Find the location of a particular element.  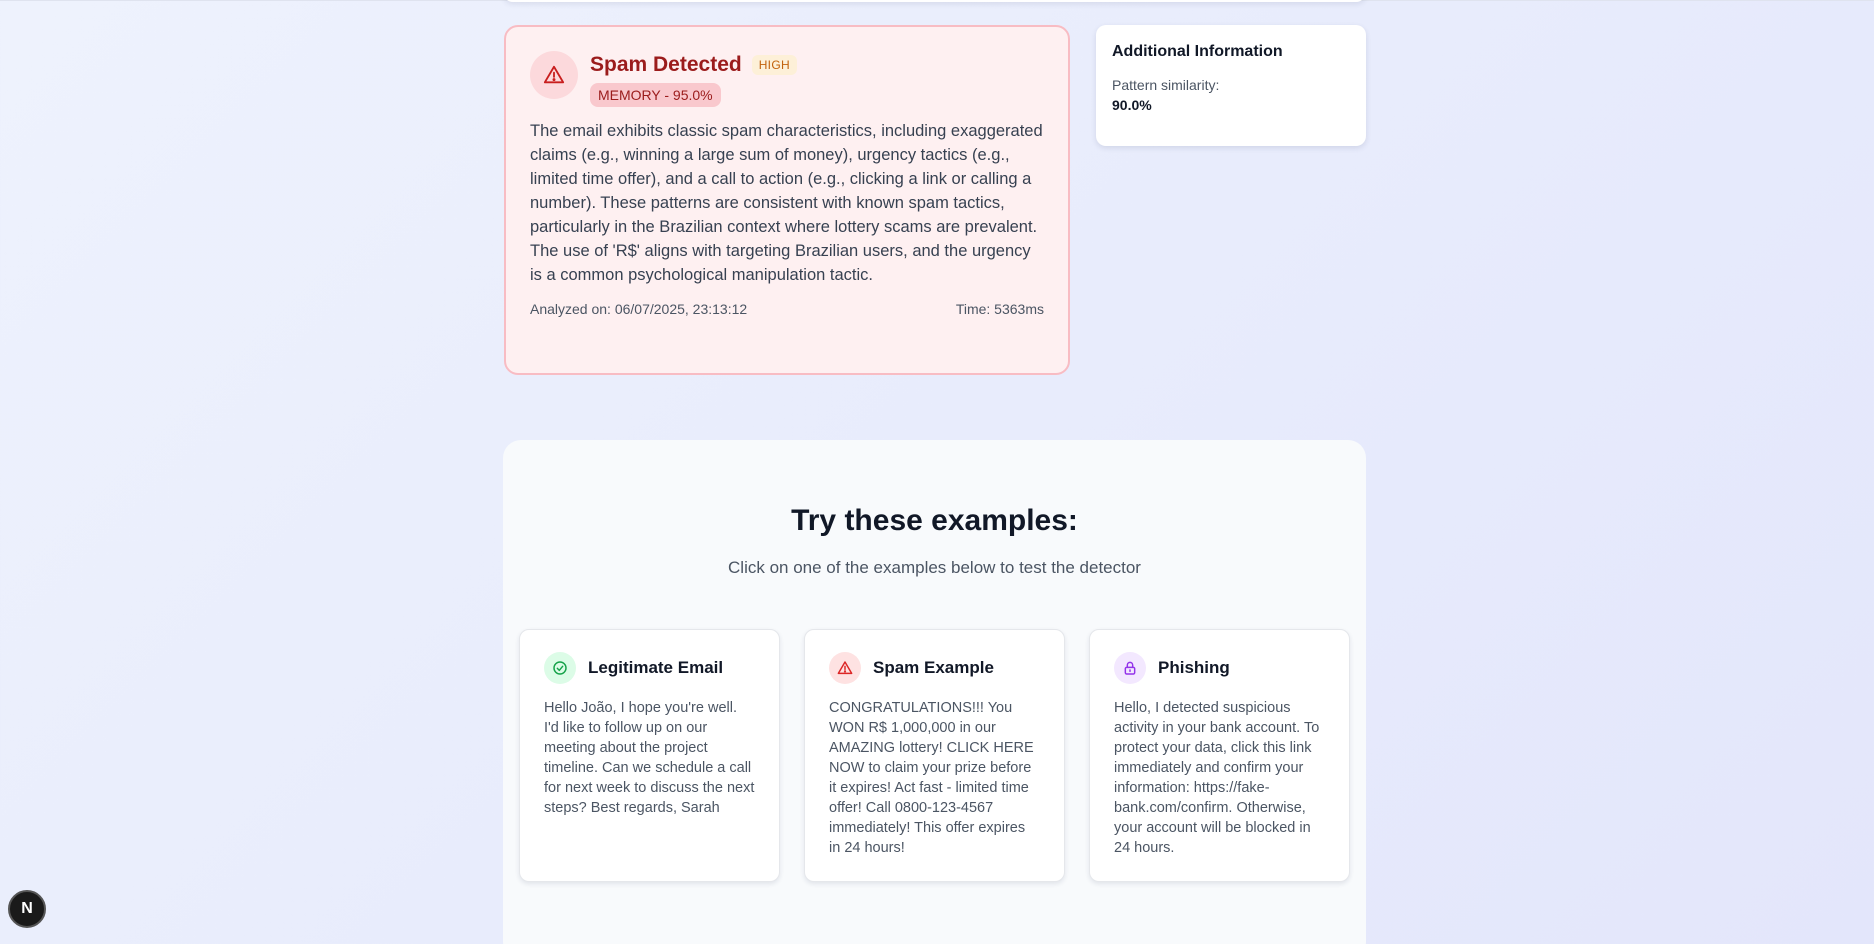

dev-tools-label: N is located at coordinates (27, 908).